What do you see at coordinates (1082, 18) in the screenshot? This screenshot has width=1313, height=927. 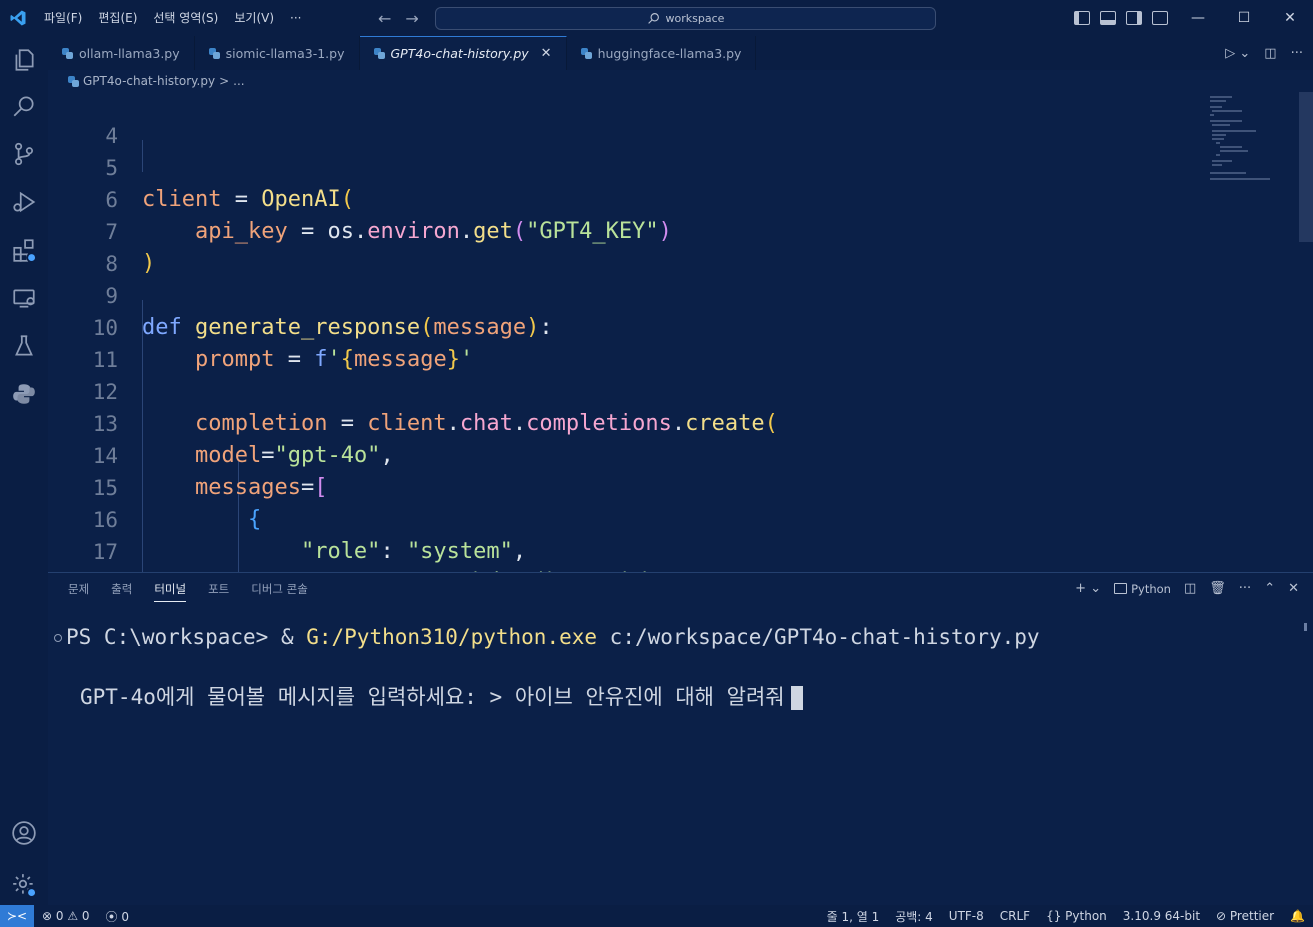 I see `toggle-primary-sidebar-icon` at bounding box center [1082, 18].